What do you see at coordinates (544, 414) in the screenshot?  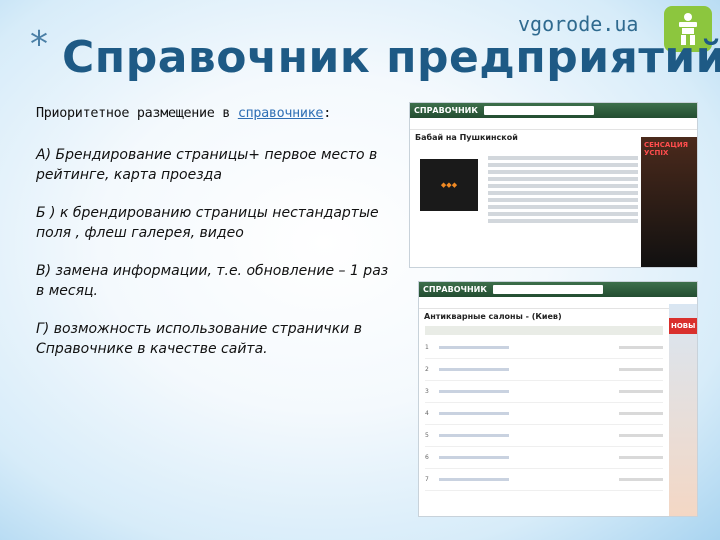 I see `list-item: 4` at bounding box center [544, 414].